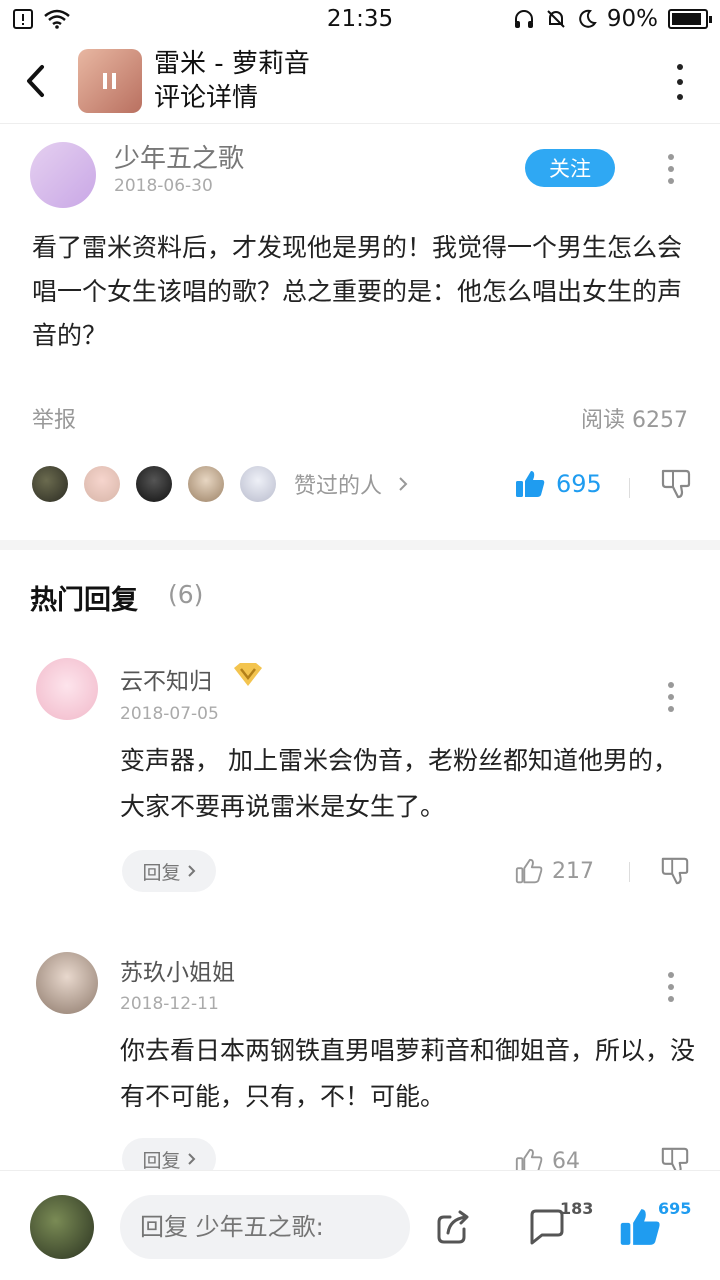 This screenshot has width=720, height=1280. I want to click on section-divider, so click(360, 545).